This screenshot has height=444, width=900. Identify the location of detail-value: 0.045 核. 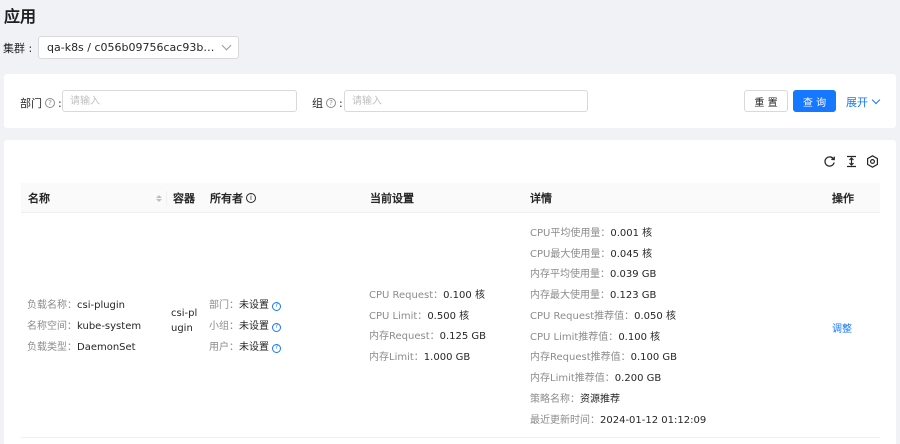
(631, 254).